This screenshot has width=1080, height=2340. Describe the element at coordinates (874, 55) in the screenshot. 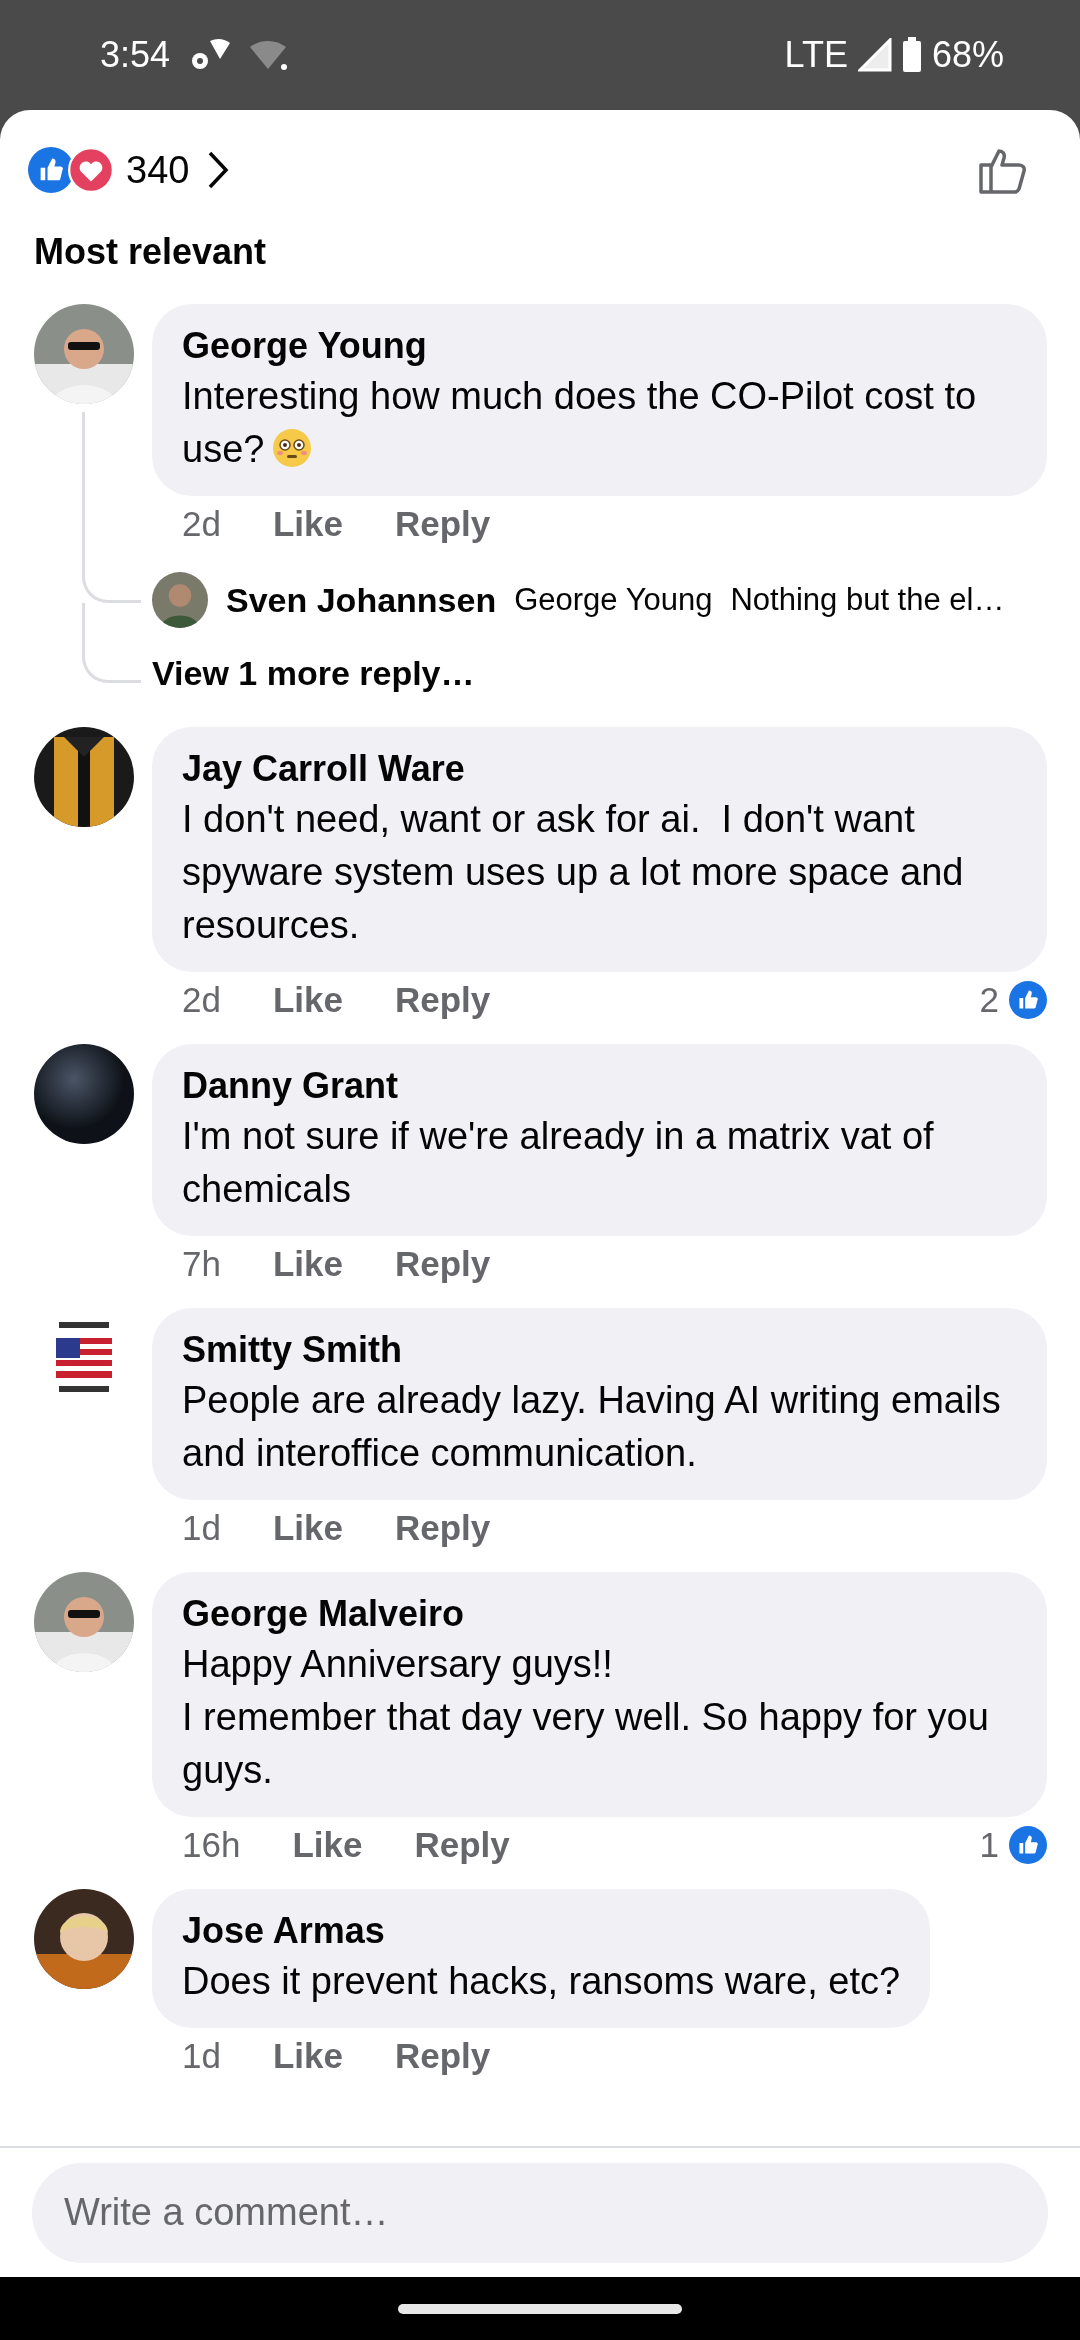

I see `signal-icon` at that location.